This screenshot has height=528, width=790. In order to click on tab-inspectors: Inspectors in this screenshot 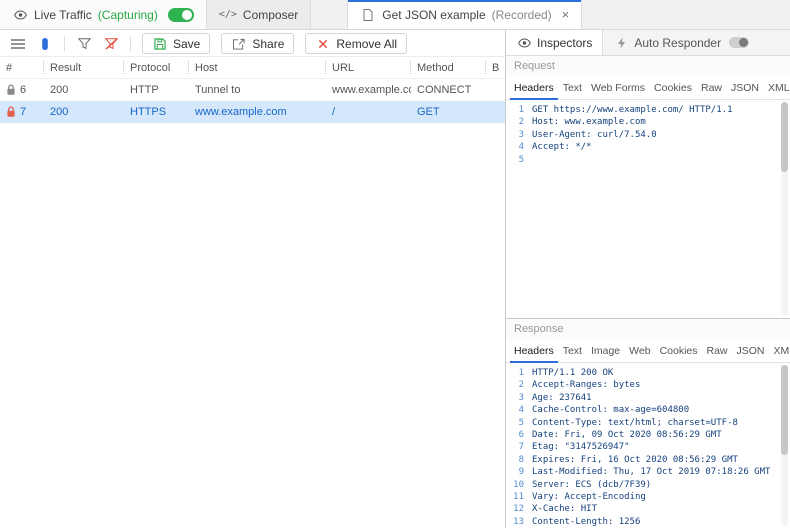, I will do `click(555, 42)`.